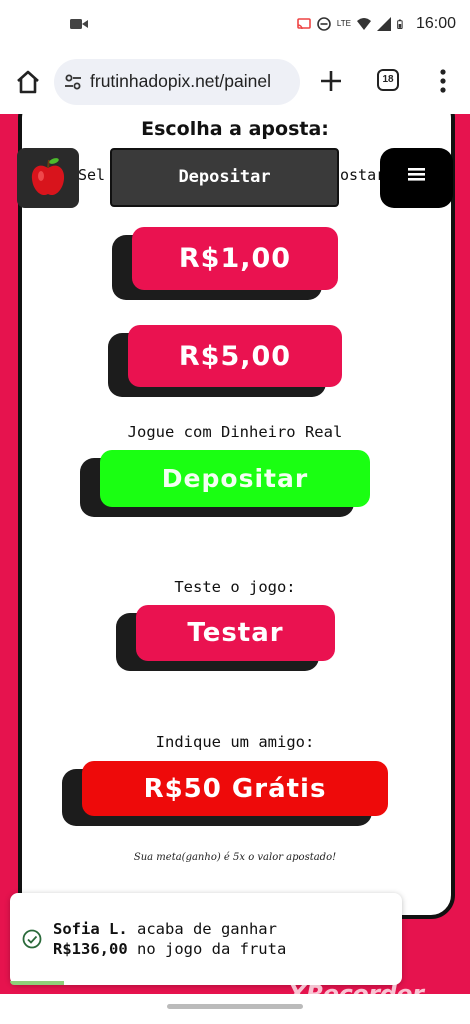 Image resolution: width=470 pixels, height=1024 pixels. Describe the element at coordinates (37, 983) in the screenshot. I see `notification-progress` at that location.